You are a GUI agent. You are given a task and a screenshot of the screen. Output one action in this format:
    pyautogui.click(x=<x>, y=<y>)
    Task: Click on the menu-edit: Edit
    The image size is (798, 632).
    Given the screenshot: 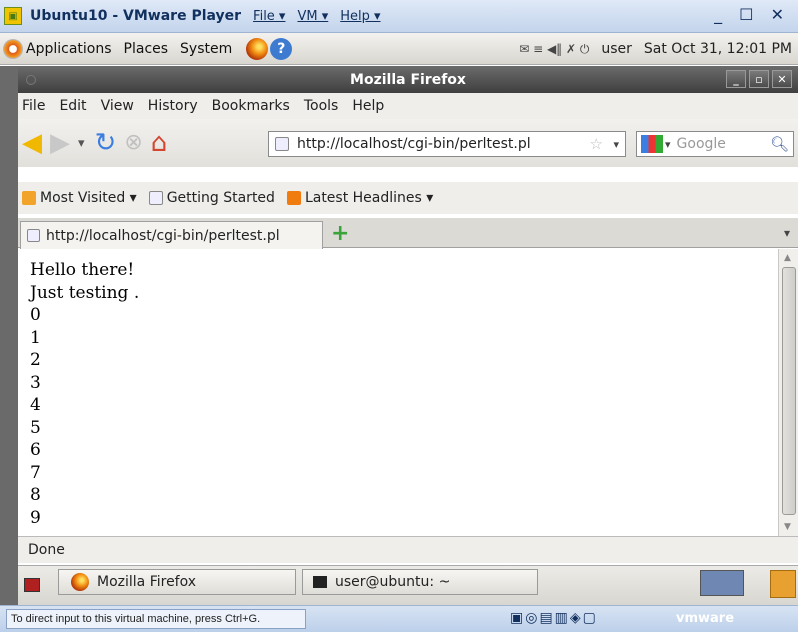 What is the action you would take?
    pyautogui.click(x=72, y=106)
    